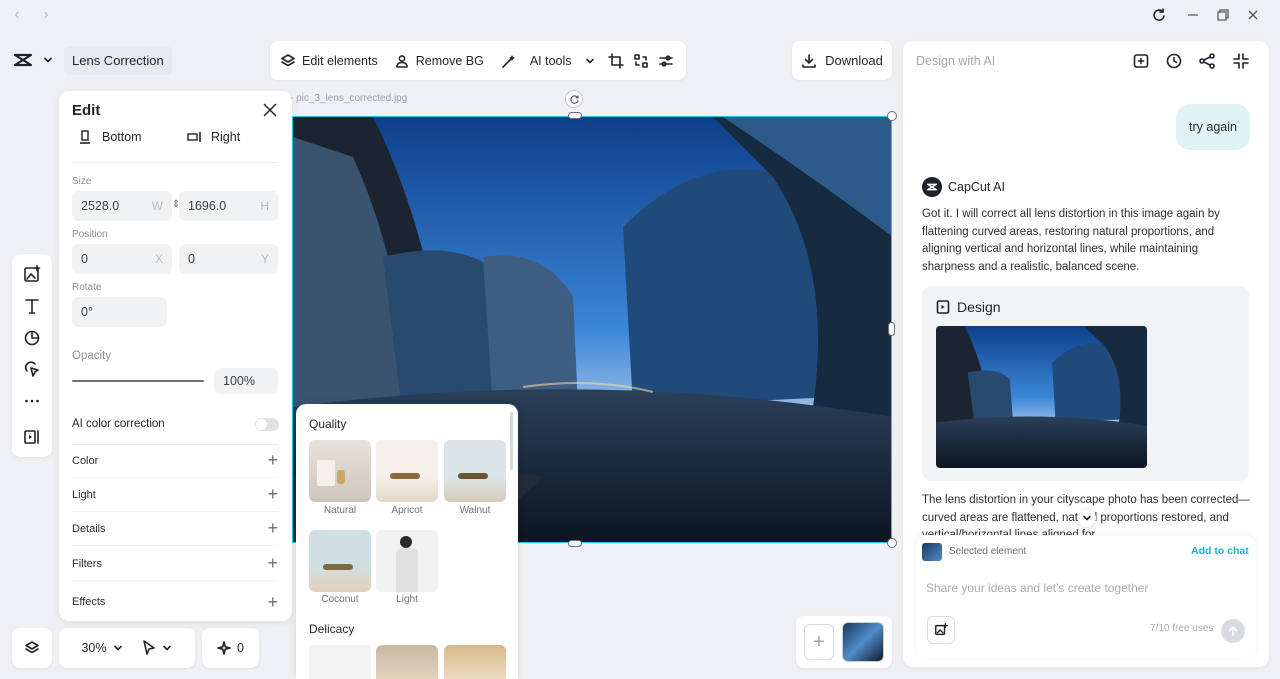 This screenshot has width=1280, height=679. What do you see at coordinates (328, 424) in the screenshot?
I see `quality-title: Quality` at bounding box center [328, 424].